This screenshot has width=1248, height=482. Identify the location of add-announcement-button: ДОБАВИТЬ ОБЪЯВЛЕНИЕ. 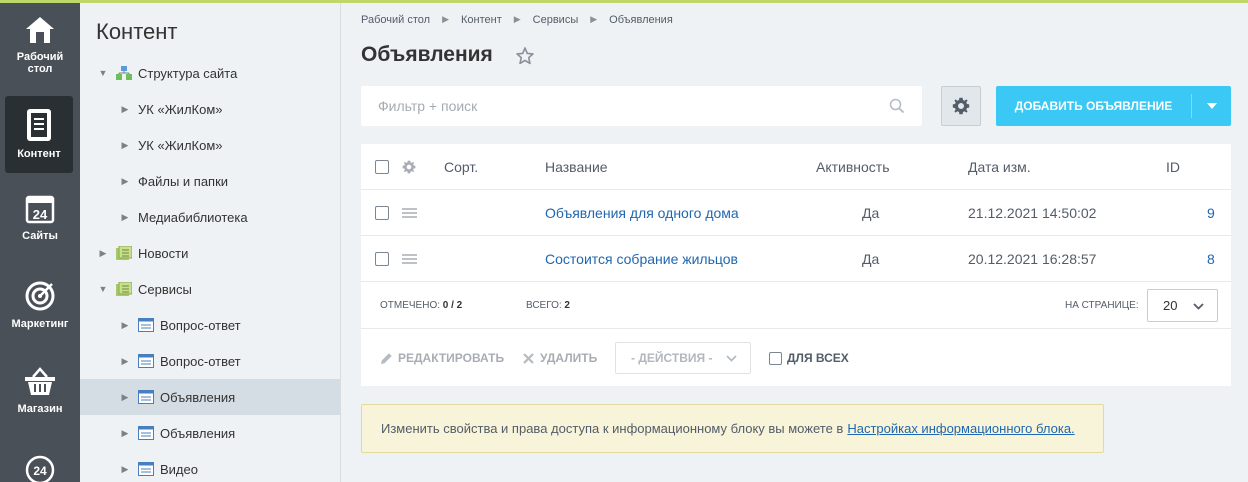
(1113, 106).